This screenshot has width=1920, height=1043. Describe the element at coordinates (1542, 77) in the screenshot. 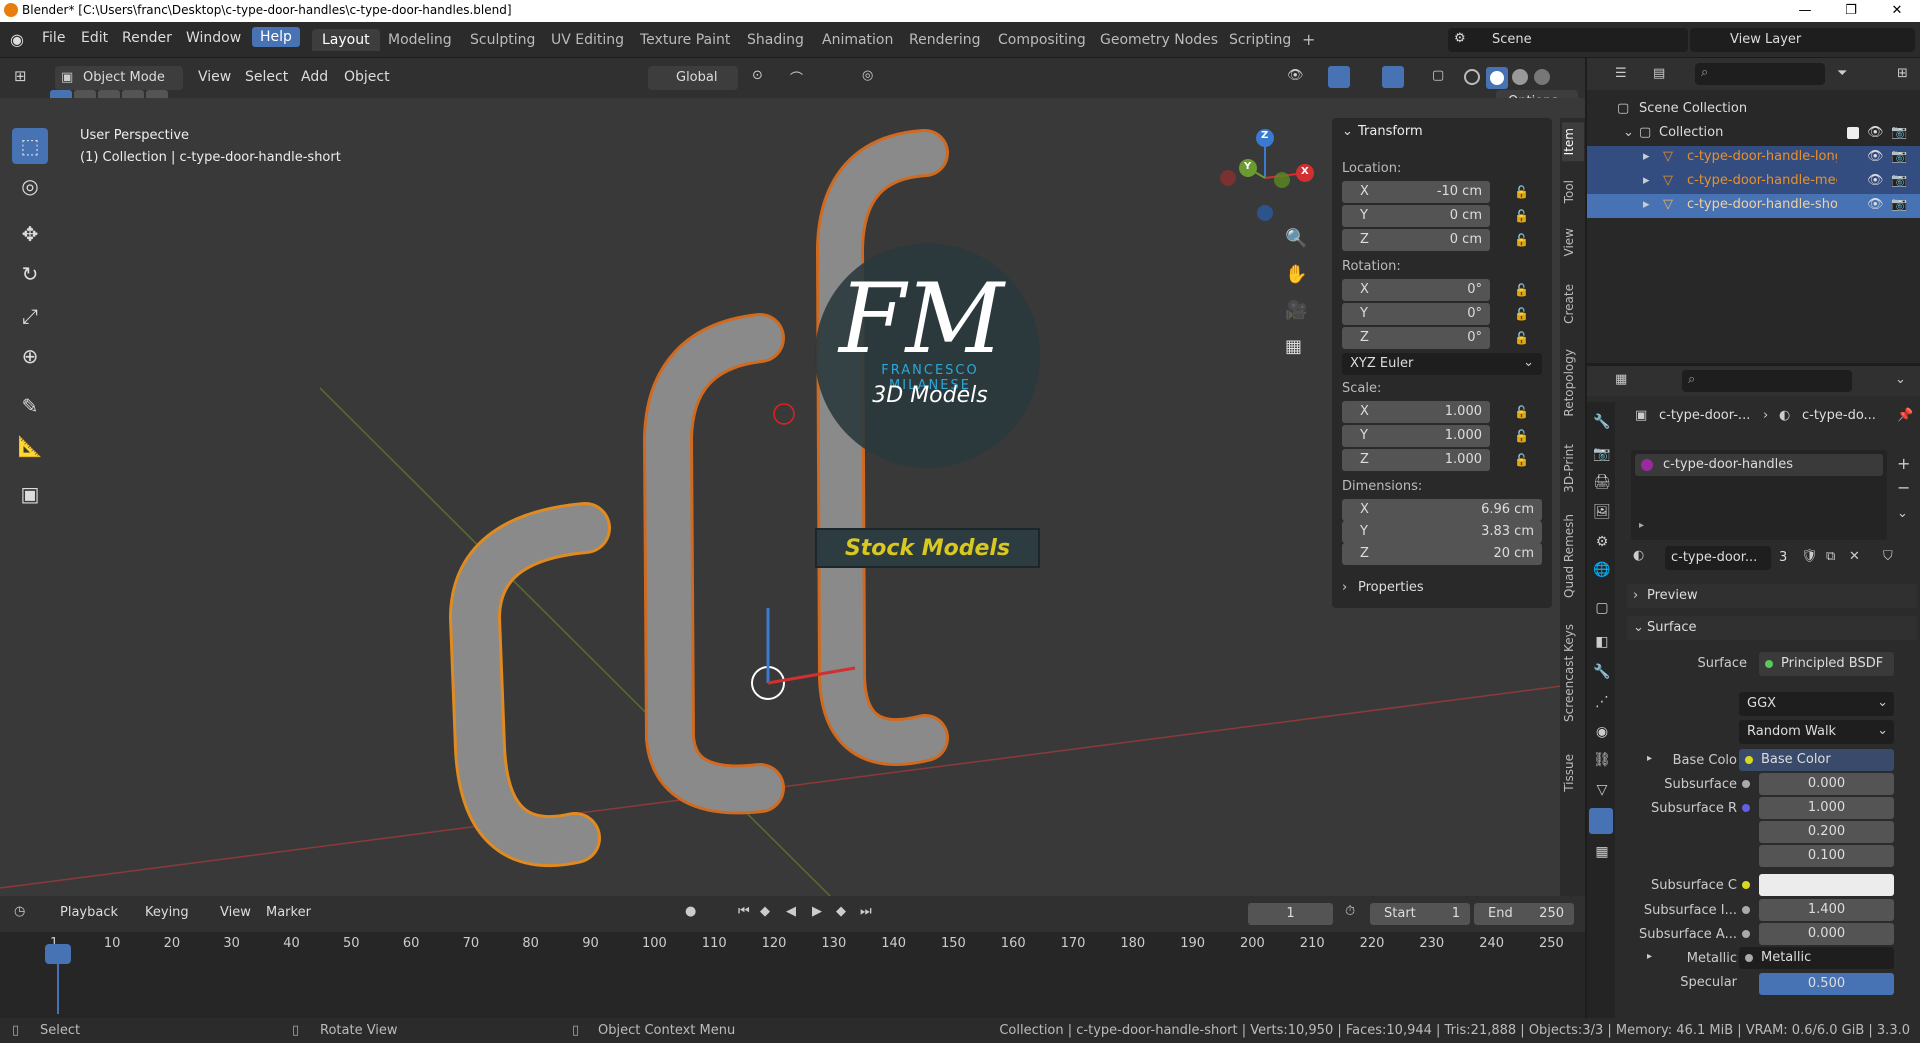

I see `rendered-shading-icon` at that location.